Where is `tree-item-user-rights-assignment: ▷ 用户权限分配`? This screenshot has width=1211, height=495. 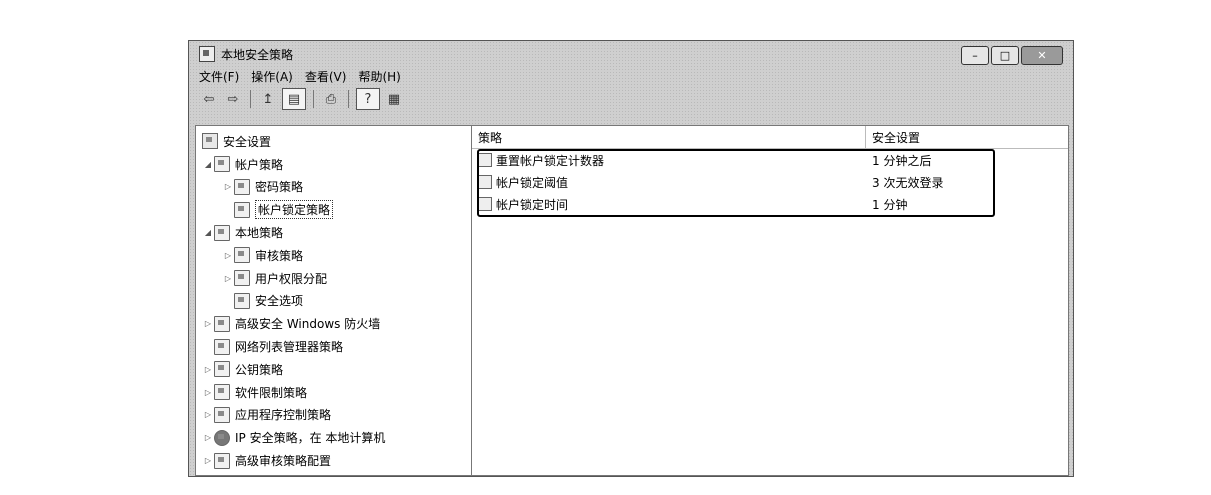 tree-item-user-rights-assignment: ▷ 用户权限分配 is located at coordinates (333, 278).